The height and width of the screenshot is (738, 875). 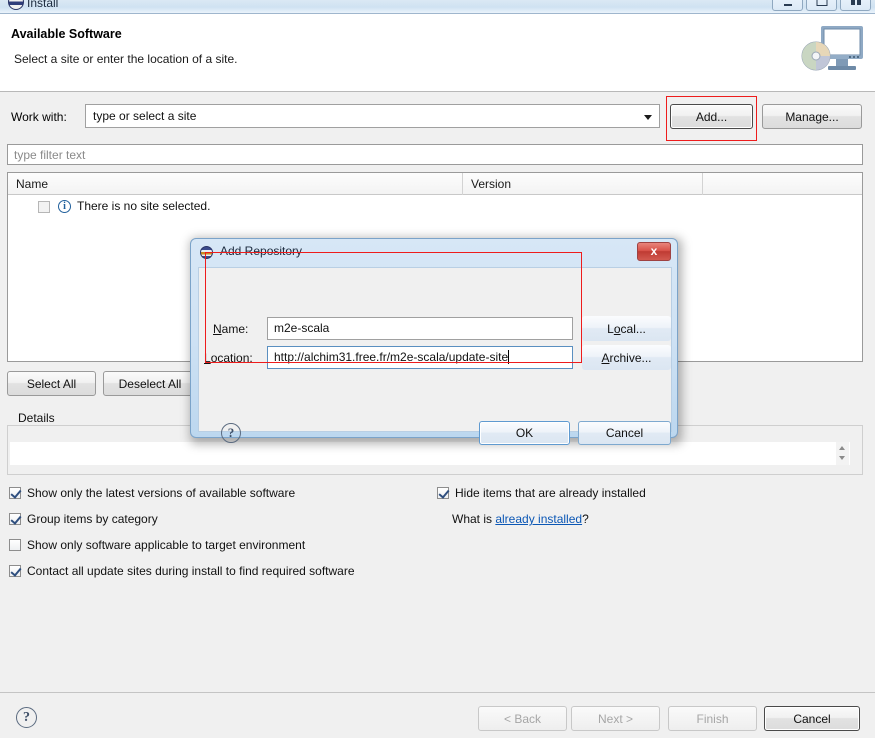 I want to click on scroll-up-icon, so click(x=842, y=448).